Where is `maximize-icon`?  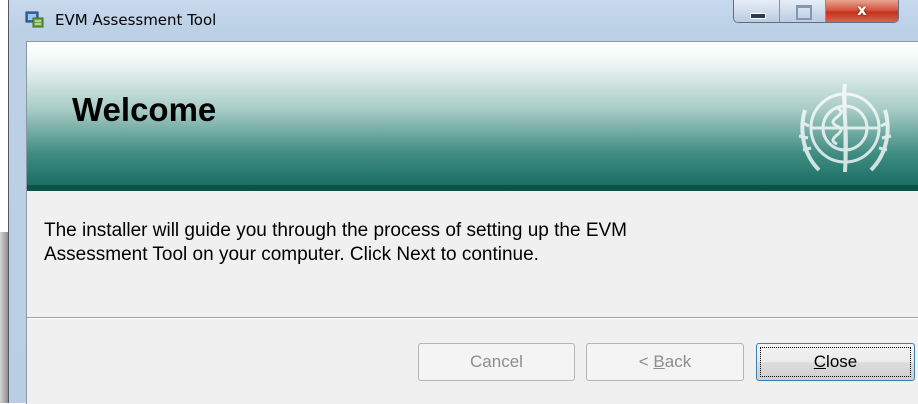
maximize-icon is located at coordinates (804, 12).